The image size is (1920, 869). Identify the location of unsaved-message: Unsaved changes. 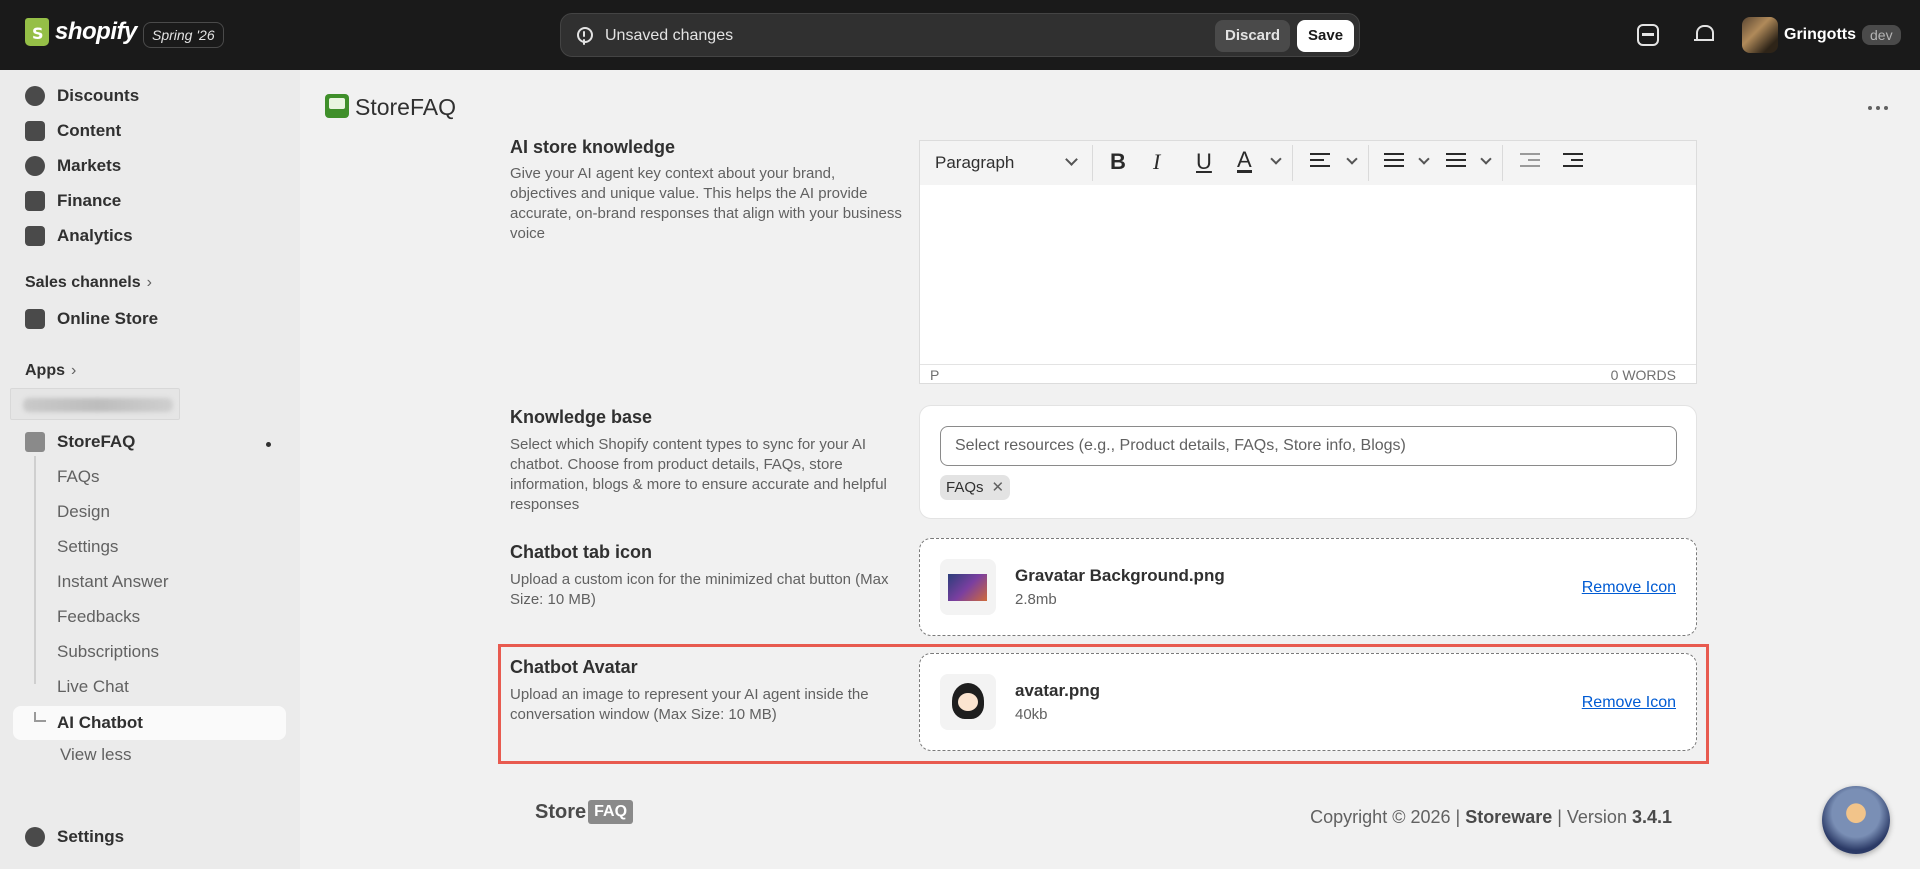
(669, 35).